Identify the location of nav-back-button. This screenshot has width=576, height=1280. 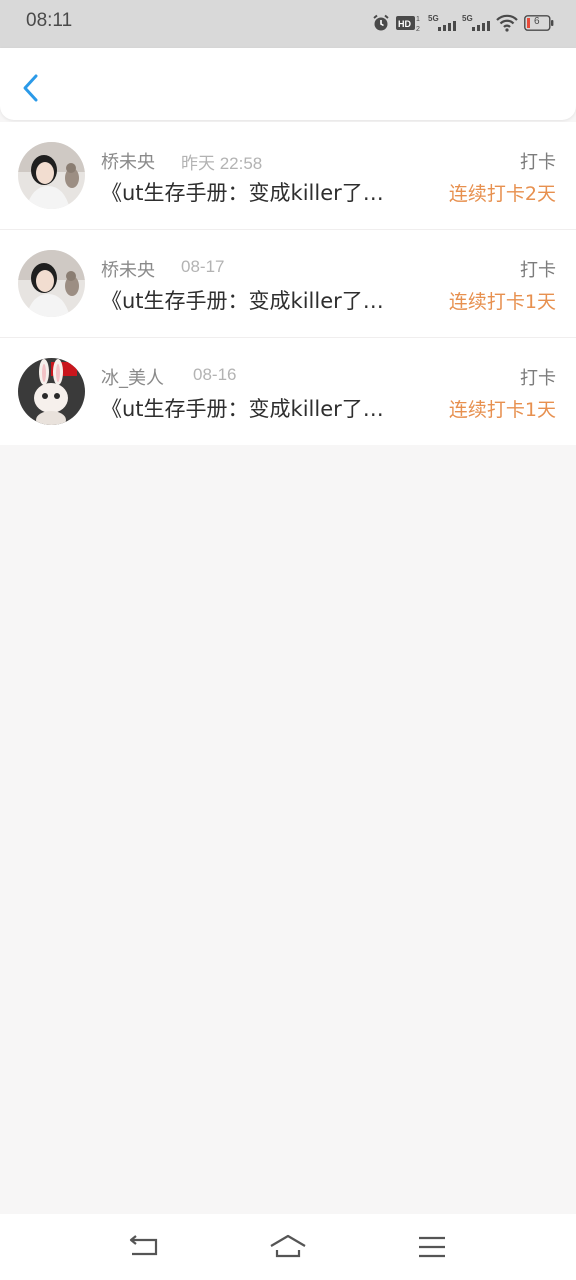
(144, 1247).